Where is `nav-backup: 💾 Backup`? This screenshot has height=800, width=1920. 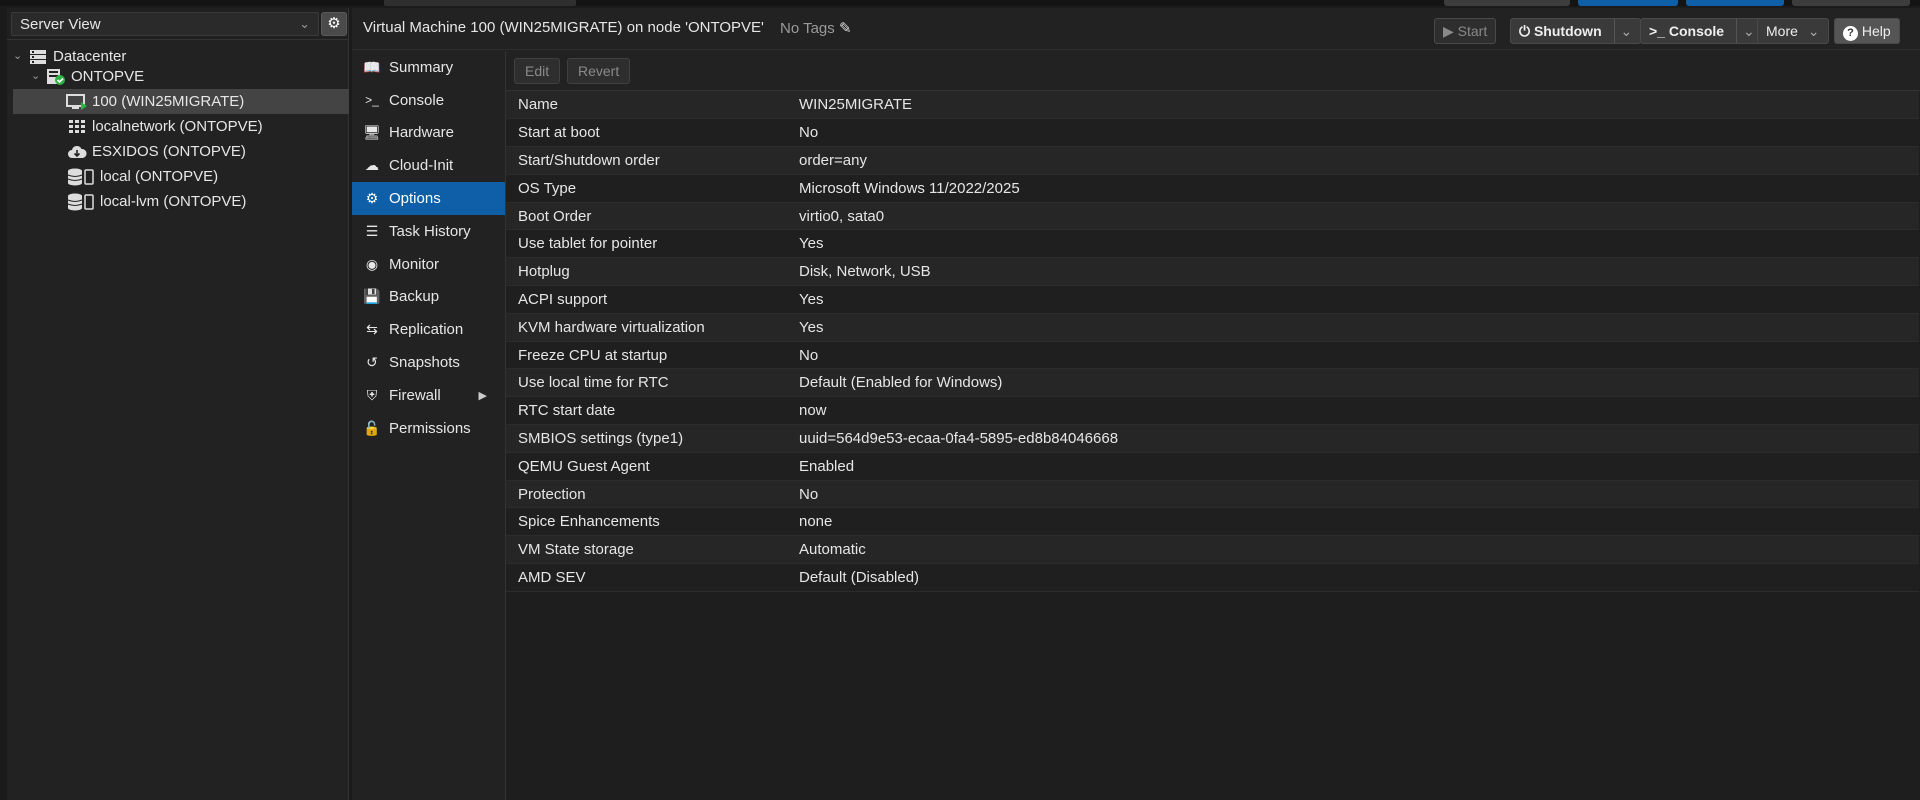 nav-backup: 💾 Backup is located at coordinates (428, 297).